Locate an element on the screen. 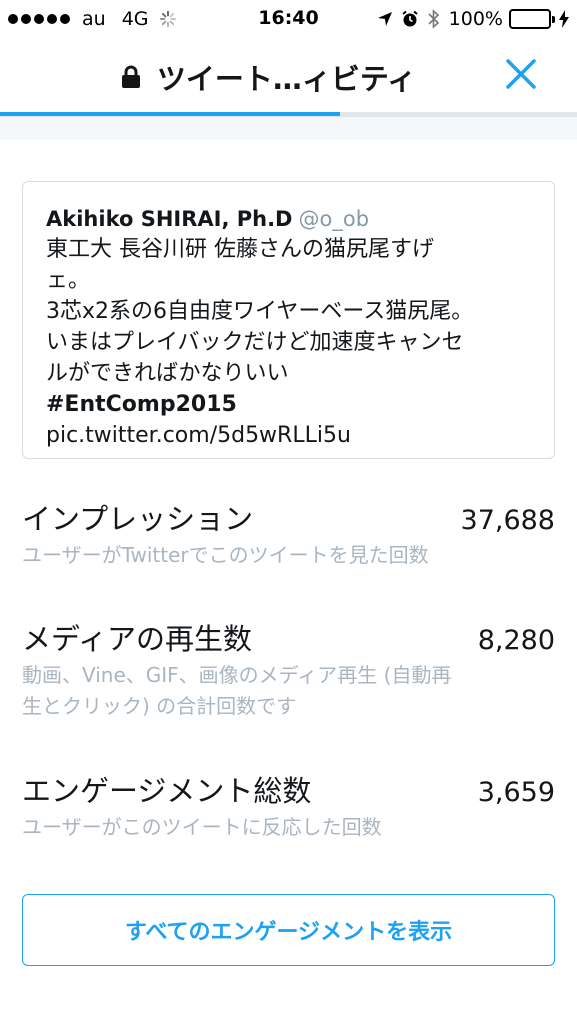 Image resolution: width=577 pixels, height=1024 pixels. page-title-wrap: ツイート…ィビティ is located at coordinates (288, 77).